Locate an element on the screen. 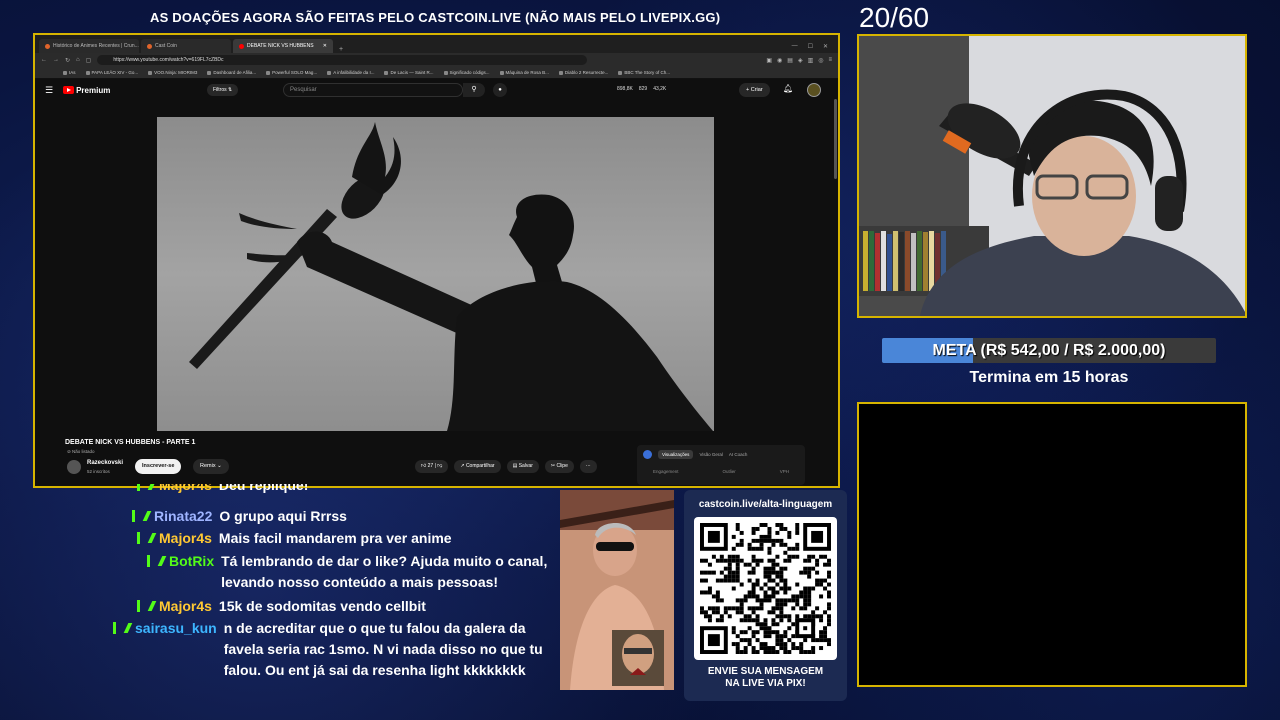 Image resolution: width=1280 pixels, height=720 pixels. channel-stats: 898,8K 829 43,2K is located at coordinates (642, 89).